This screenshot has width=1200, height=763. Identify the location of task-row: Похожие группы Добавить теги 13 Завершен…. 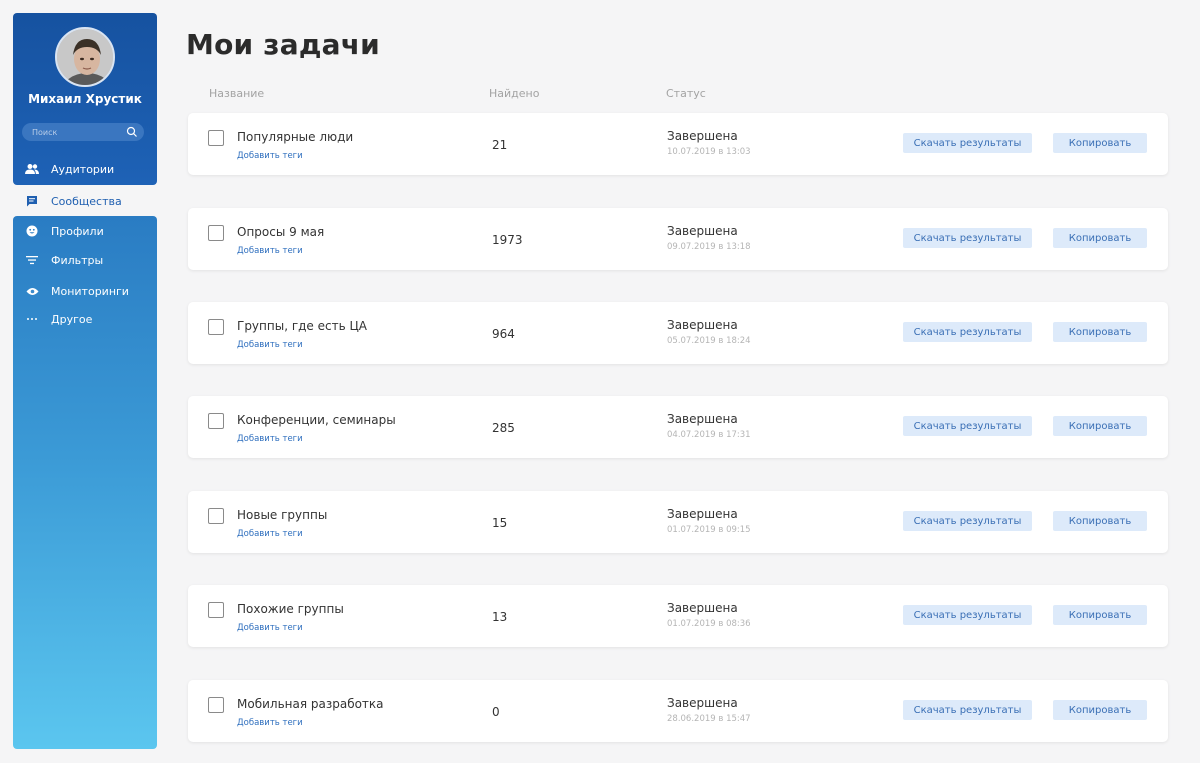
(678, 616).